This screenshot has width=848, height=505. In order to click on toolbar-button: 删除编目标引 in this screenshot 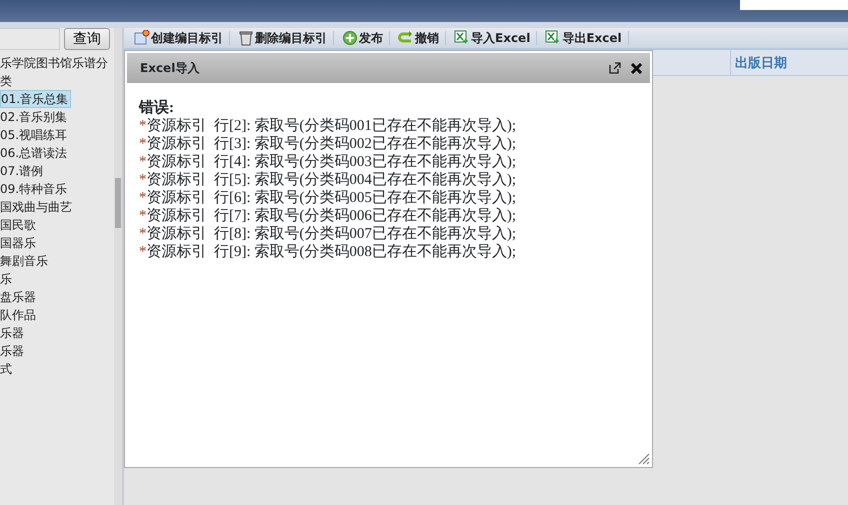, I will do `click(285, 38)`.